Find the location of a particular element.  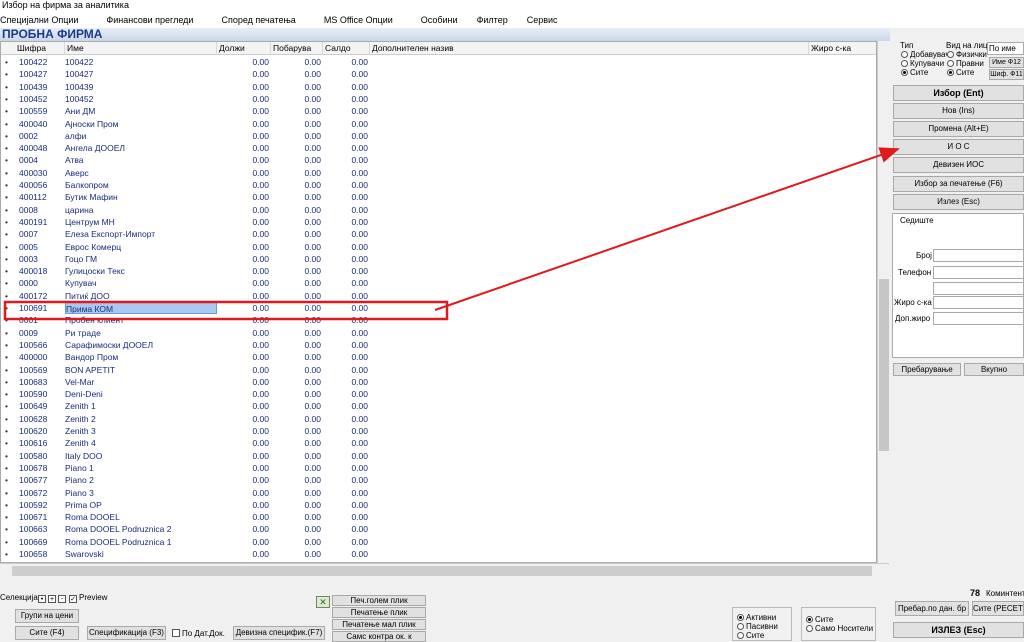

table-row: • 100590 Deni-Deni 0.00 0.00 0.00 is located at coordinates (438, 394).